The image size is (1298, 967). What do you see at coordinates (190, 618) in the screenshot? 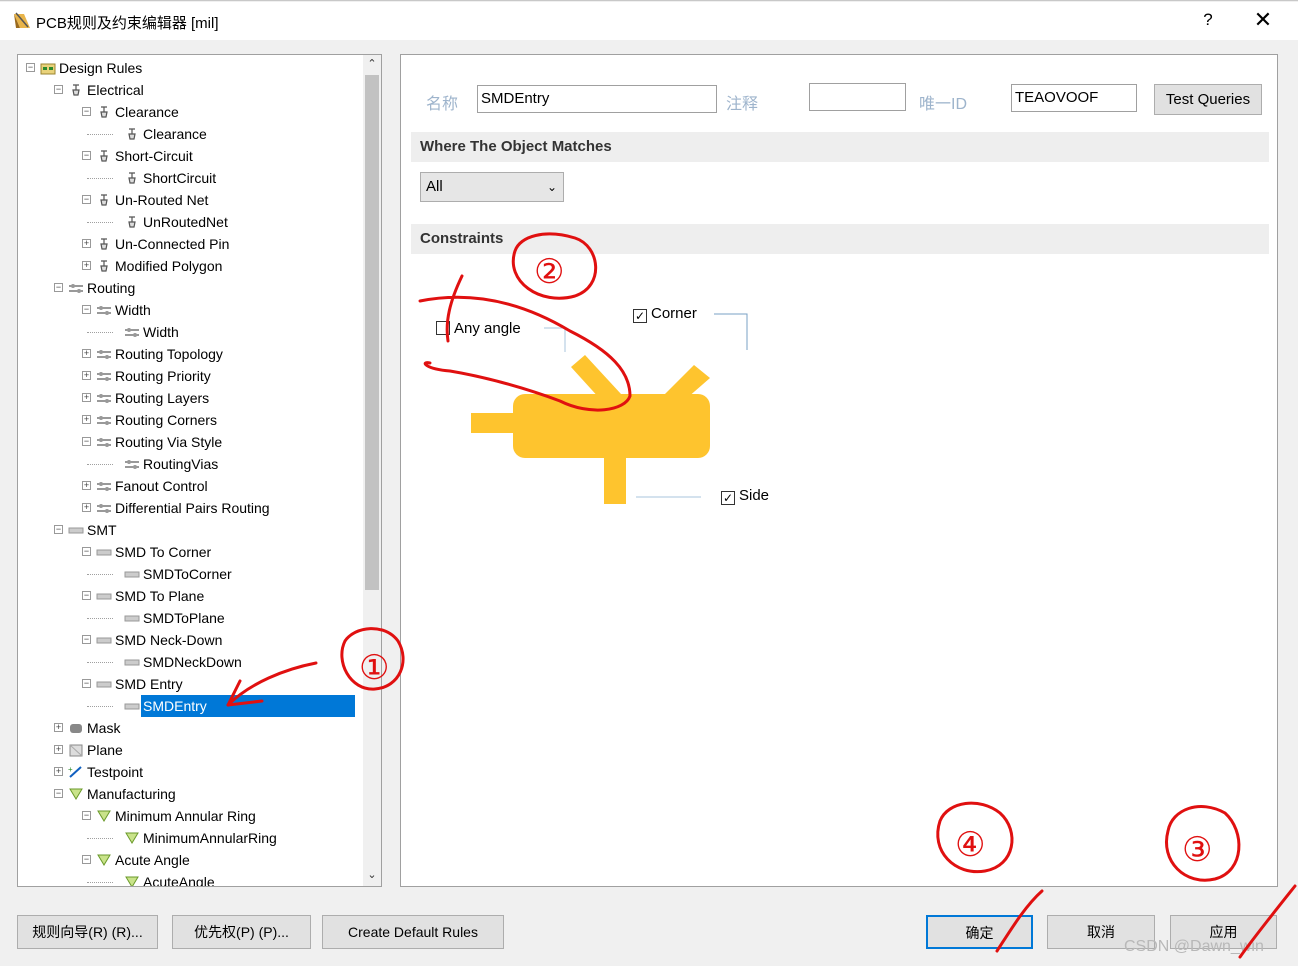
I see `tree-node-smdtoplane: SMDToPlane` at bounding box center [190, 618].